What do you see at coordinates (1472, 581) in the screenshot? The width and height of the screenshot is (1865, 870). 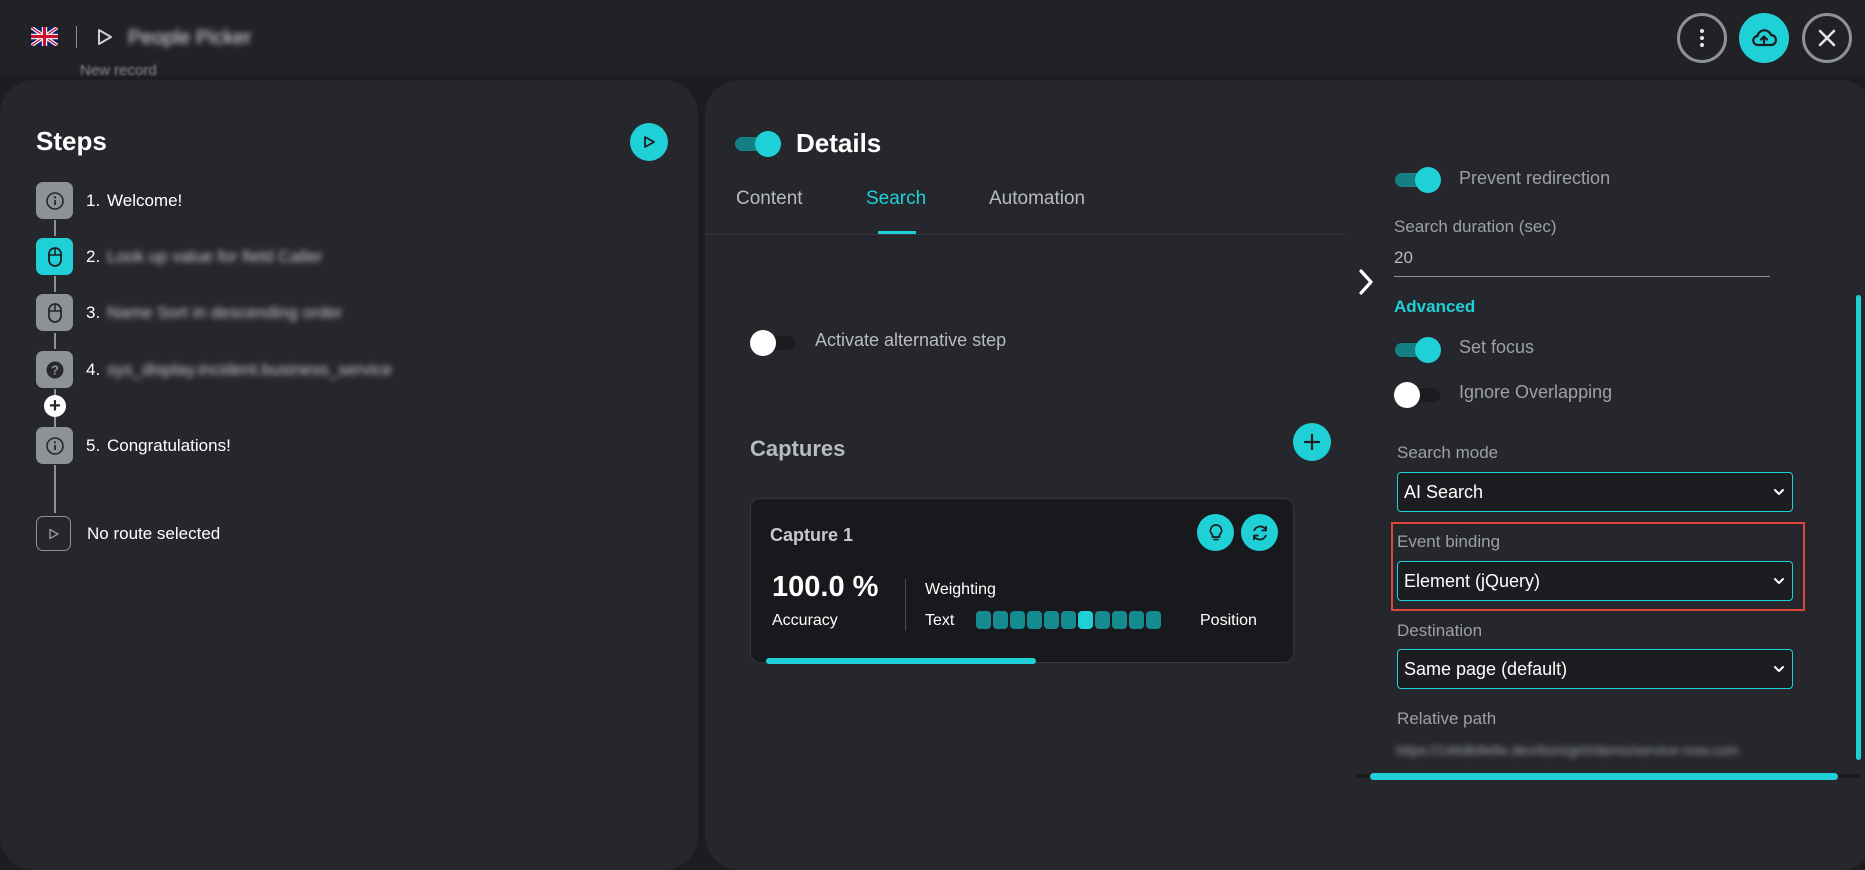 I see `event-binding-value: Element (jQuery)` at bounding box center [1472, 581].